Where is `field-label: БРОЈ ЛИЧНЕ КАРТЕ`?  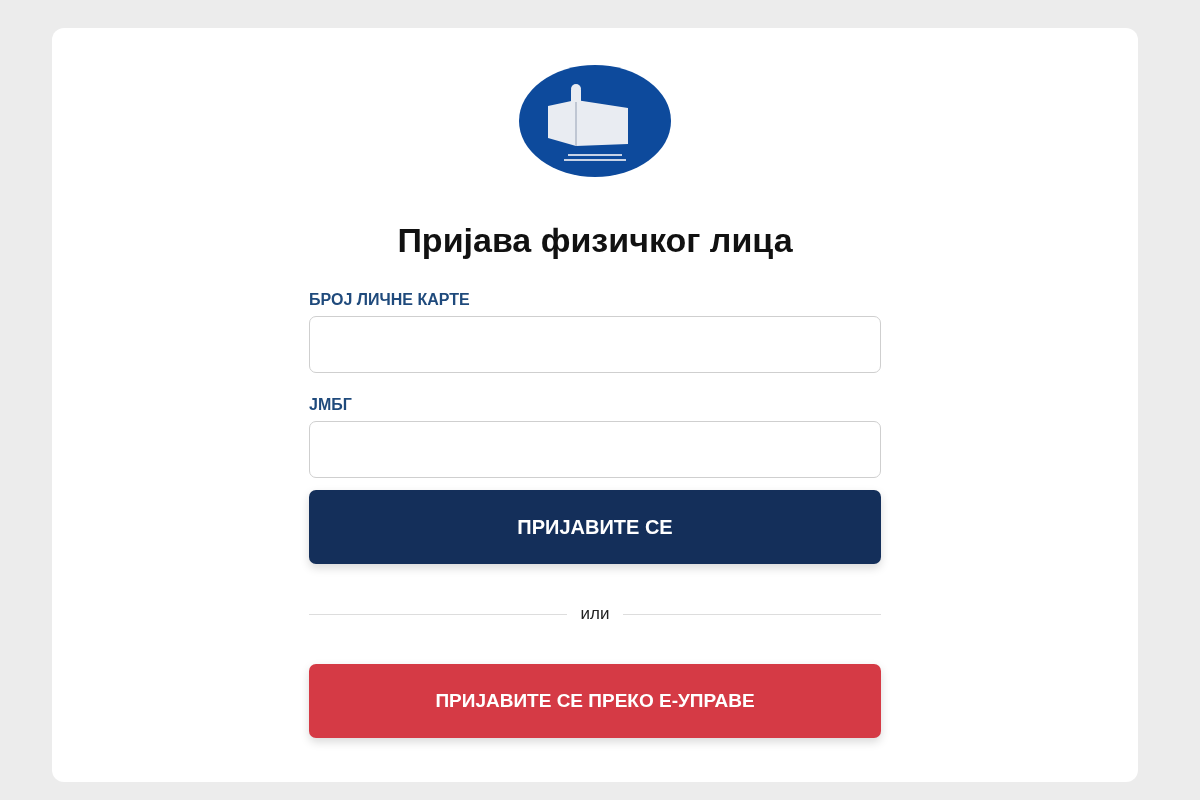 field-label: БРОЈ ЛИЧНЕ КАРТЕ is located at coordinates (389, 300).